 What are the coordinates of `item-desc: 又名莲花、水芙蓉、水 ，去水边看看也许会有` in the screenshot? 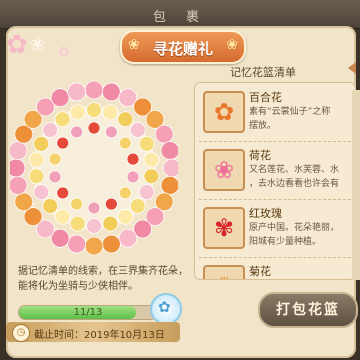 It's located at (294, 177).